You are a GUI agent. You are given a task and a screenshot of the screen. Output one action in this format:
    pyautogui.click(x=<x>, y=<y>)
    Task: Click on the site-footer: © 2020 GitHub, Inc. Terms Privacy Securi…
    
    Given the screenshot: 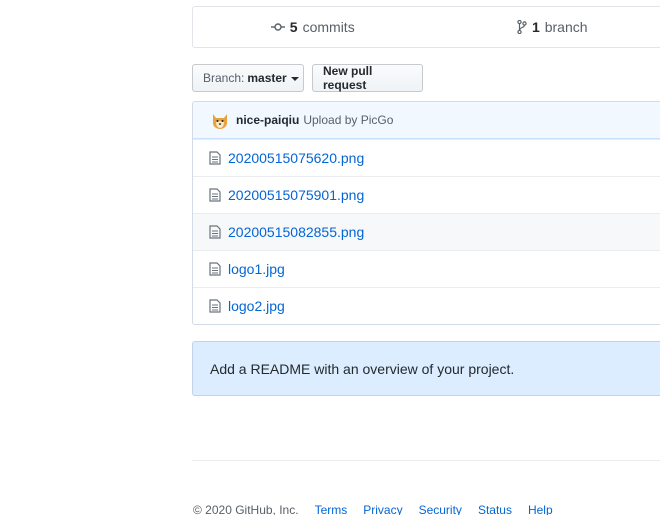 What is the action you would take?
    pyautogui.click(x=381, y=509)
    